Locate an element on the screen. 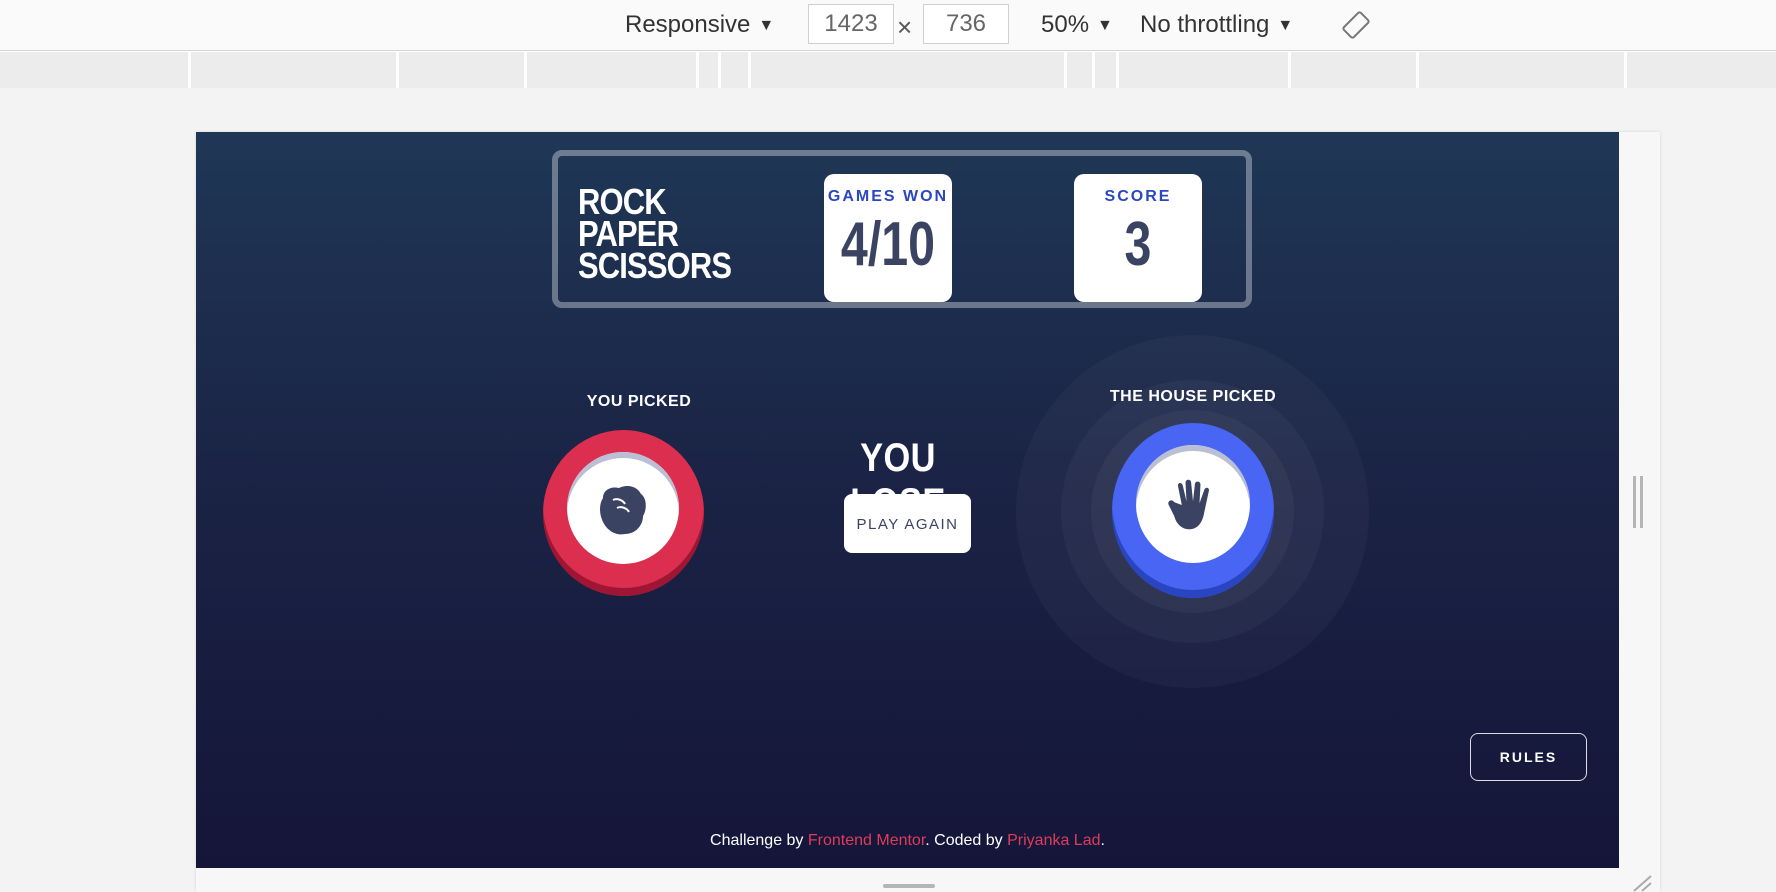  height-input: 736 is located at coordinates (966, 24).